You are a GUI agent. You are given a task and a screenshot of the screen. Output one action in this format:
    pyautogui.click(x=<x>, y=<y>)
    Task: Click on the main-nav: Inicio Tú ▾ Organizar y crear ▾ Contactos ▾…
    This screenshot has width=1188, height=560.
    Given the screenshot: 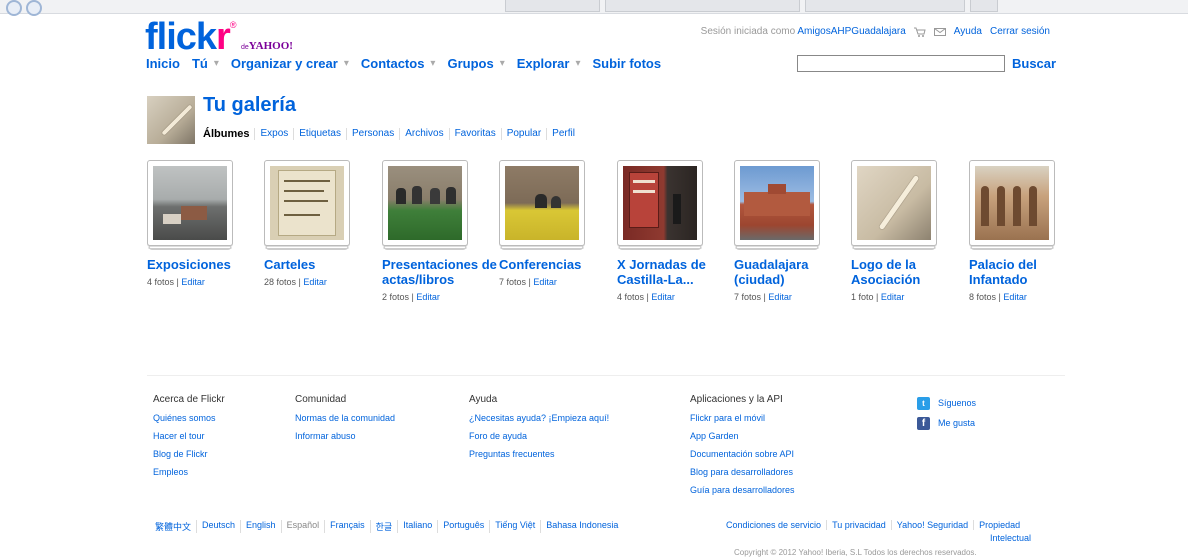 What is the action you would take?
    pyautogui.click(x=409, y=63)
    